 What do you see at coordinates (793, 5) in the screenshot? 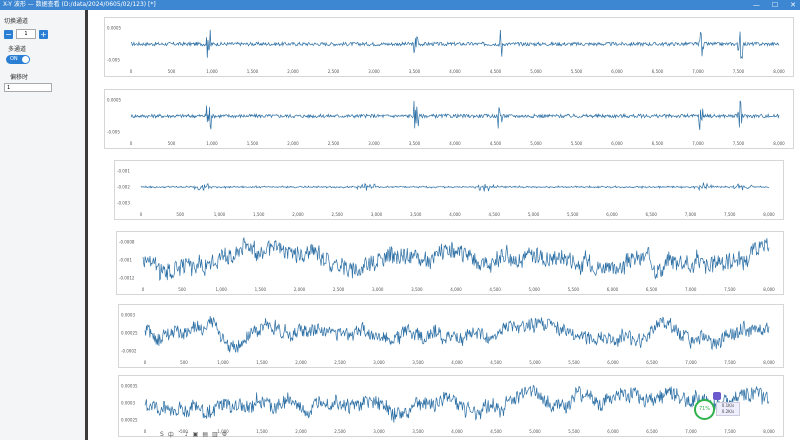
I see `close-button: ✕` at bounding box center [793, 5].